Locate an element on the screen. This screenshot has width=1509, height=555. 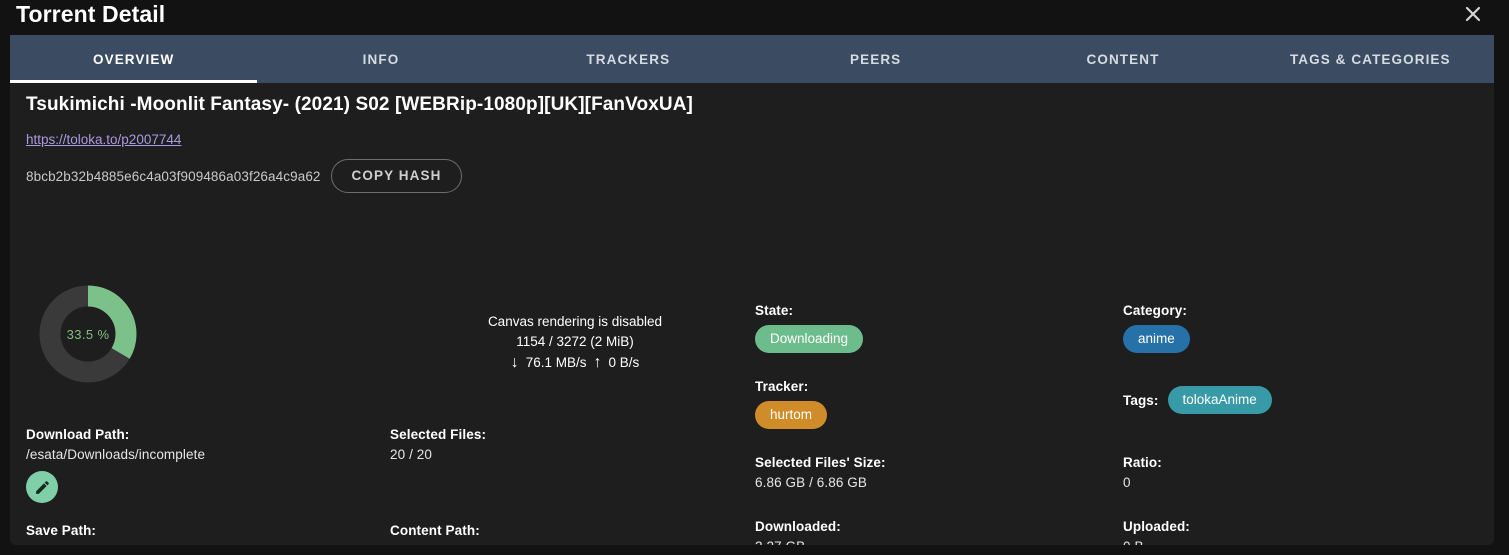
speed-line: ↓ 76.1 MB/s ↑ 0 B/s is located at coordinates (575, 363).